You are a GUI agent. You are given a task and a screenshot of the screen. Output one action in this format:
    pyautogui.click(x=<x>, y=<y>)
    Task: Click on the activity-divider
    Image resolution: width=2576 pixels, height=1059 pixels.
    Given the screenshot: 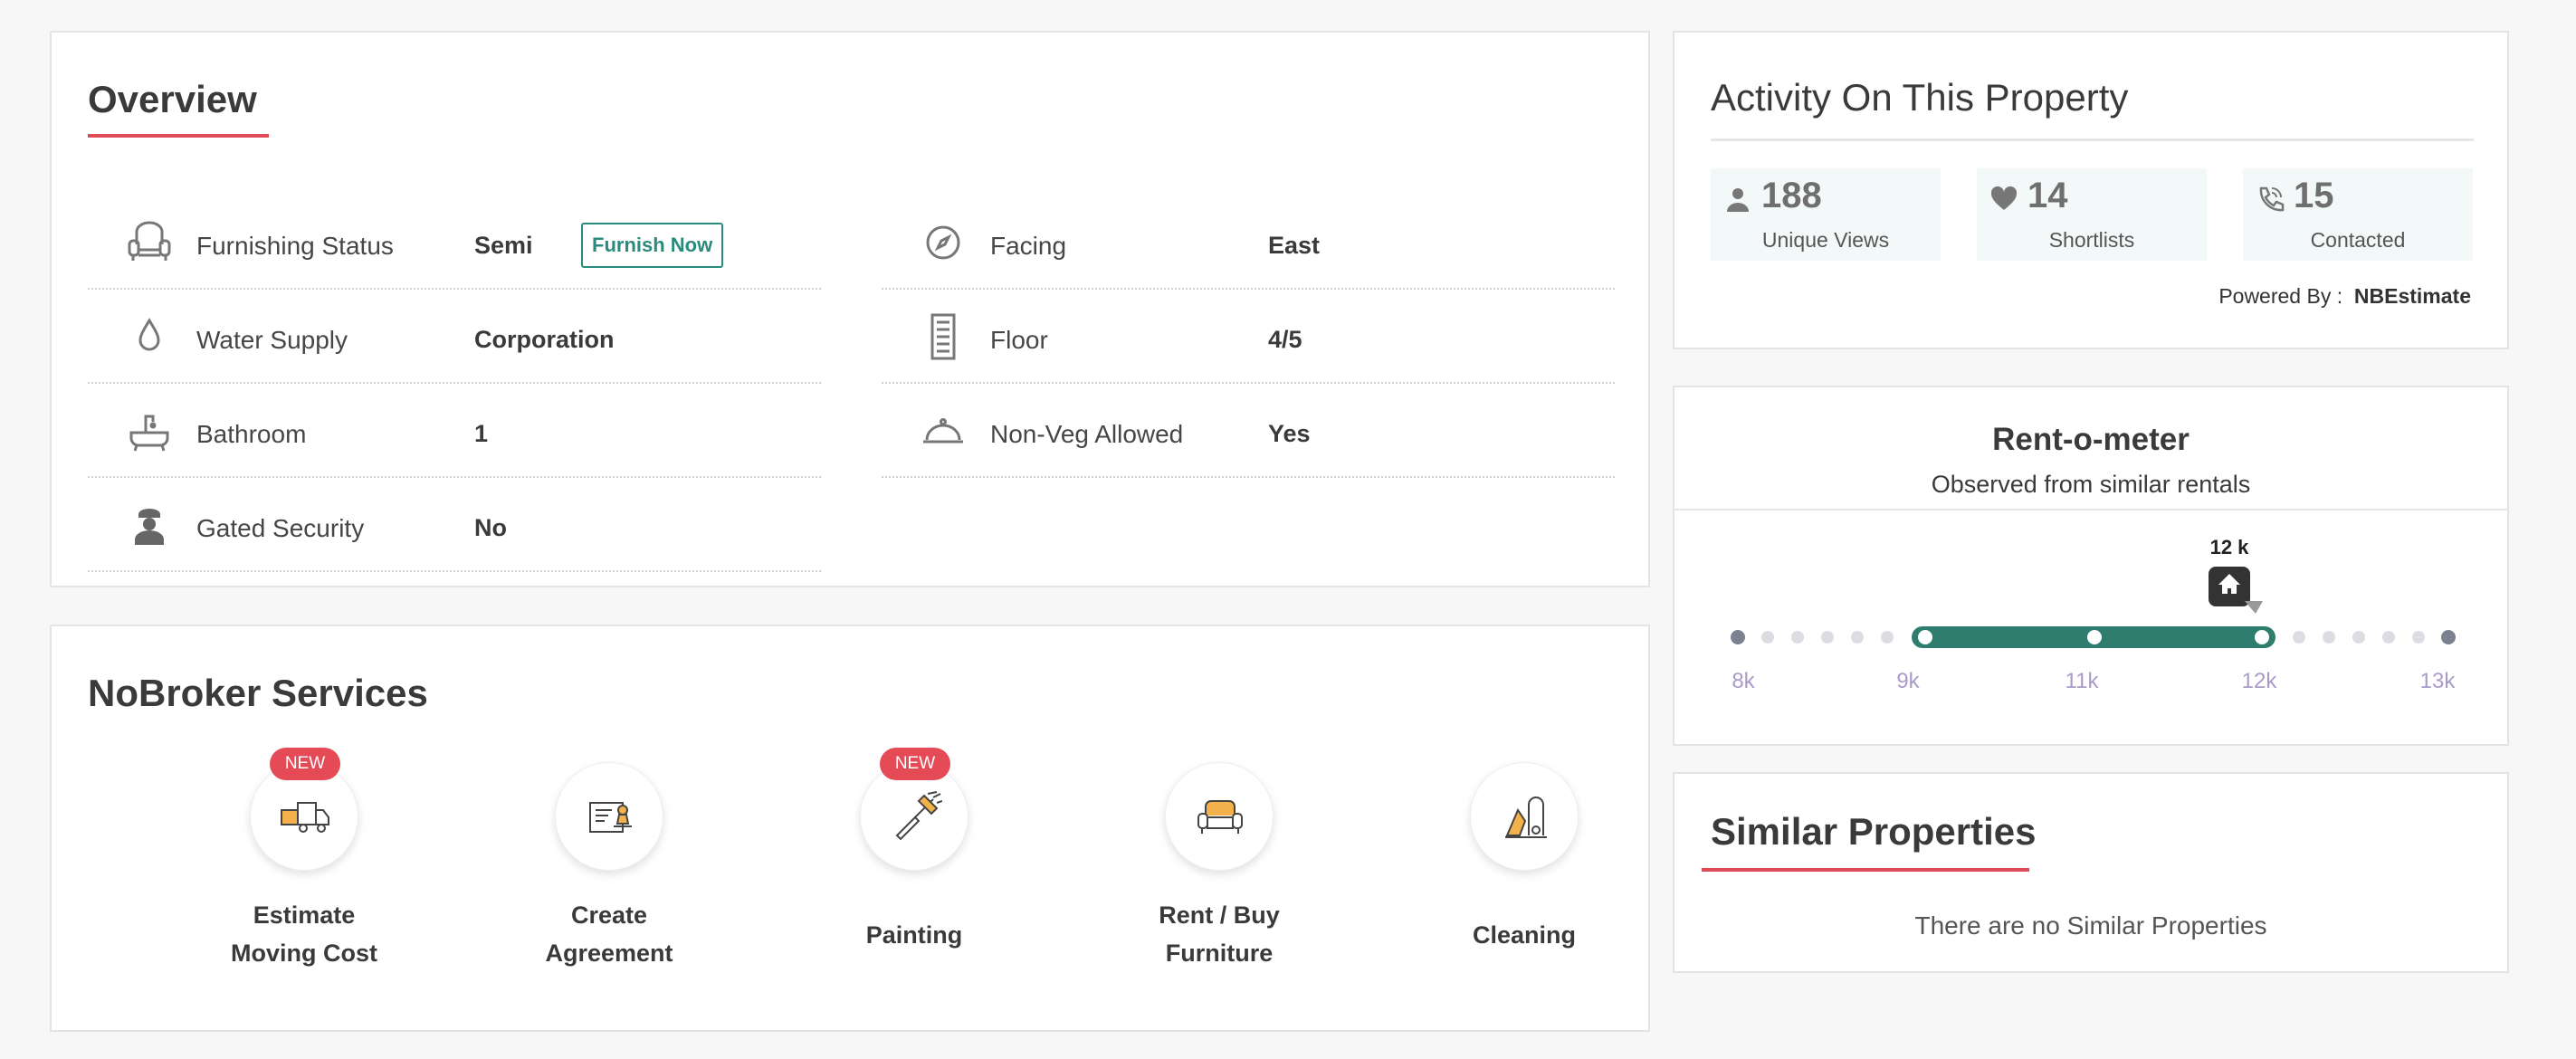 What is the action you would take?
    pyautogui.click(x=2092, y=139)
    